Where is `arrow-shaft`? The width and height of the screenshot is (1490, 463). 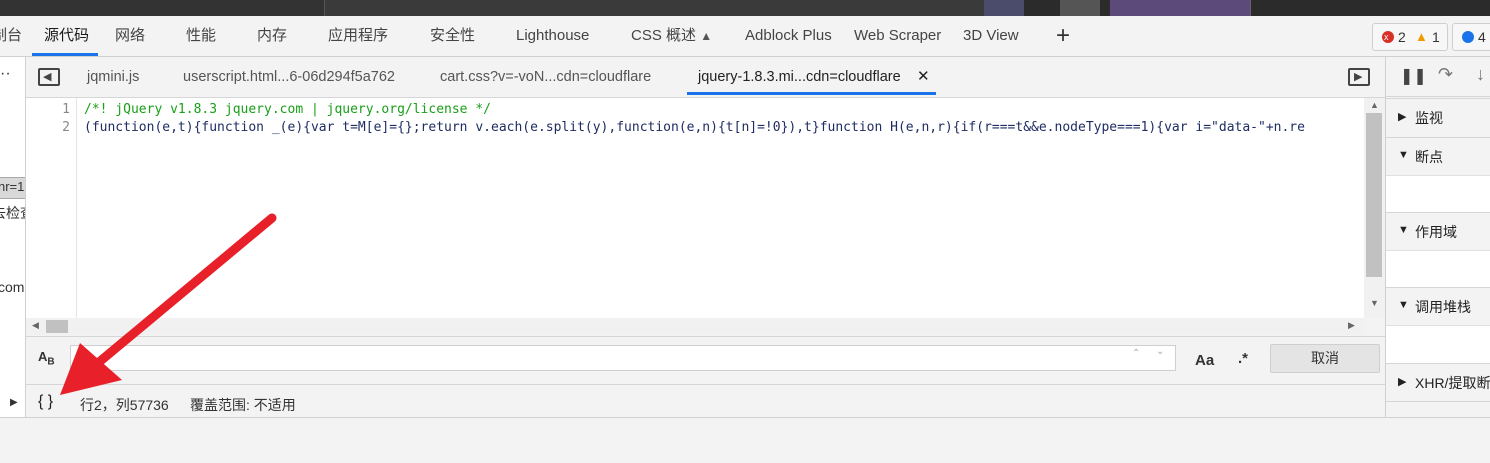
arrow-shaft is located at coordinates (182, 293).